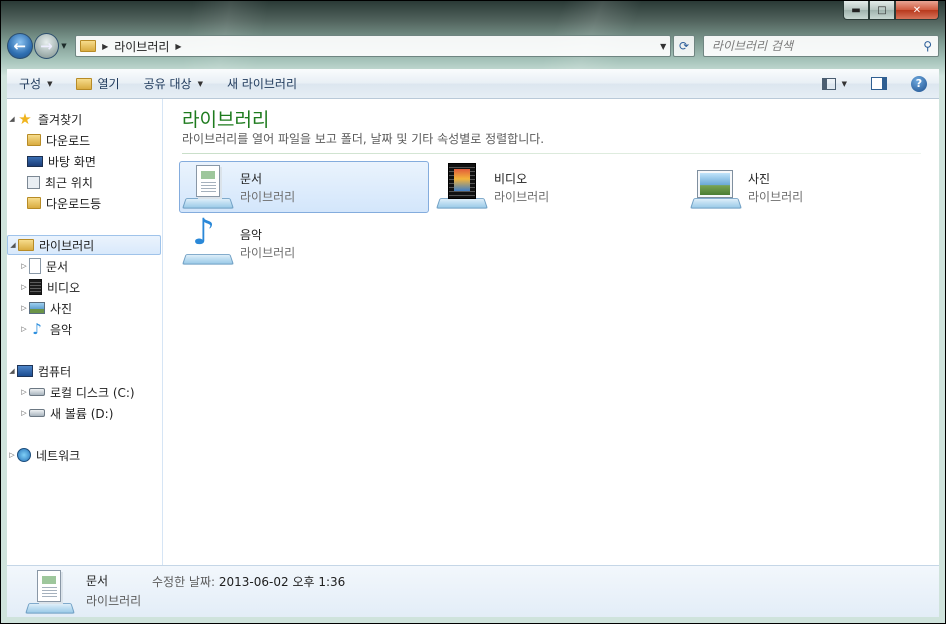 The image size is (946, 624). Describe the element at coordinates (251, 178) in the screenshot. I see `library-name: 문서` at that location.